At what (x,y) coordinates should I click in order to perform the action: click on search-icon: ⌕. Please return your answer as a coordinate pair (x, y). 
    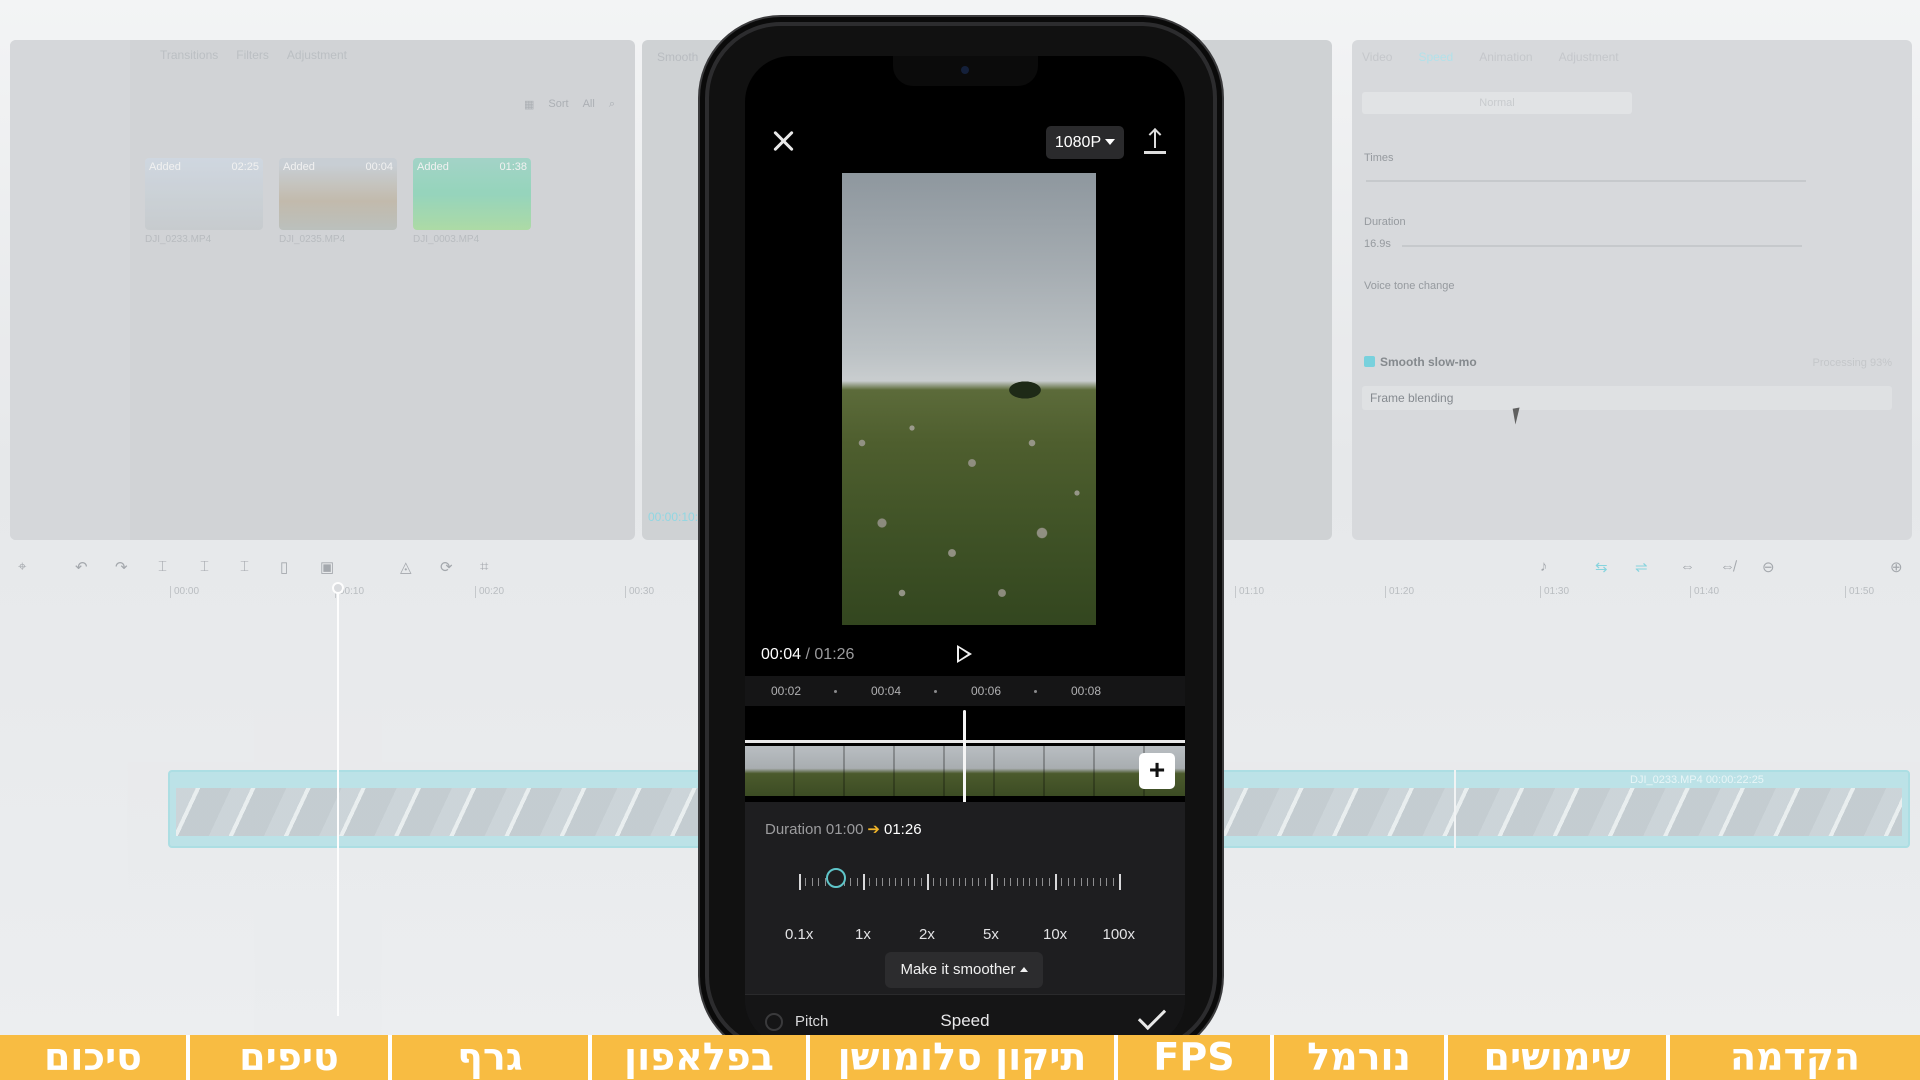
    Looking at the image, I should click on (612, 104).